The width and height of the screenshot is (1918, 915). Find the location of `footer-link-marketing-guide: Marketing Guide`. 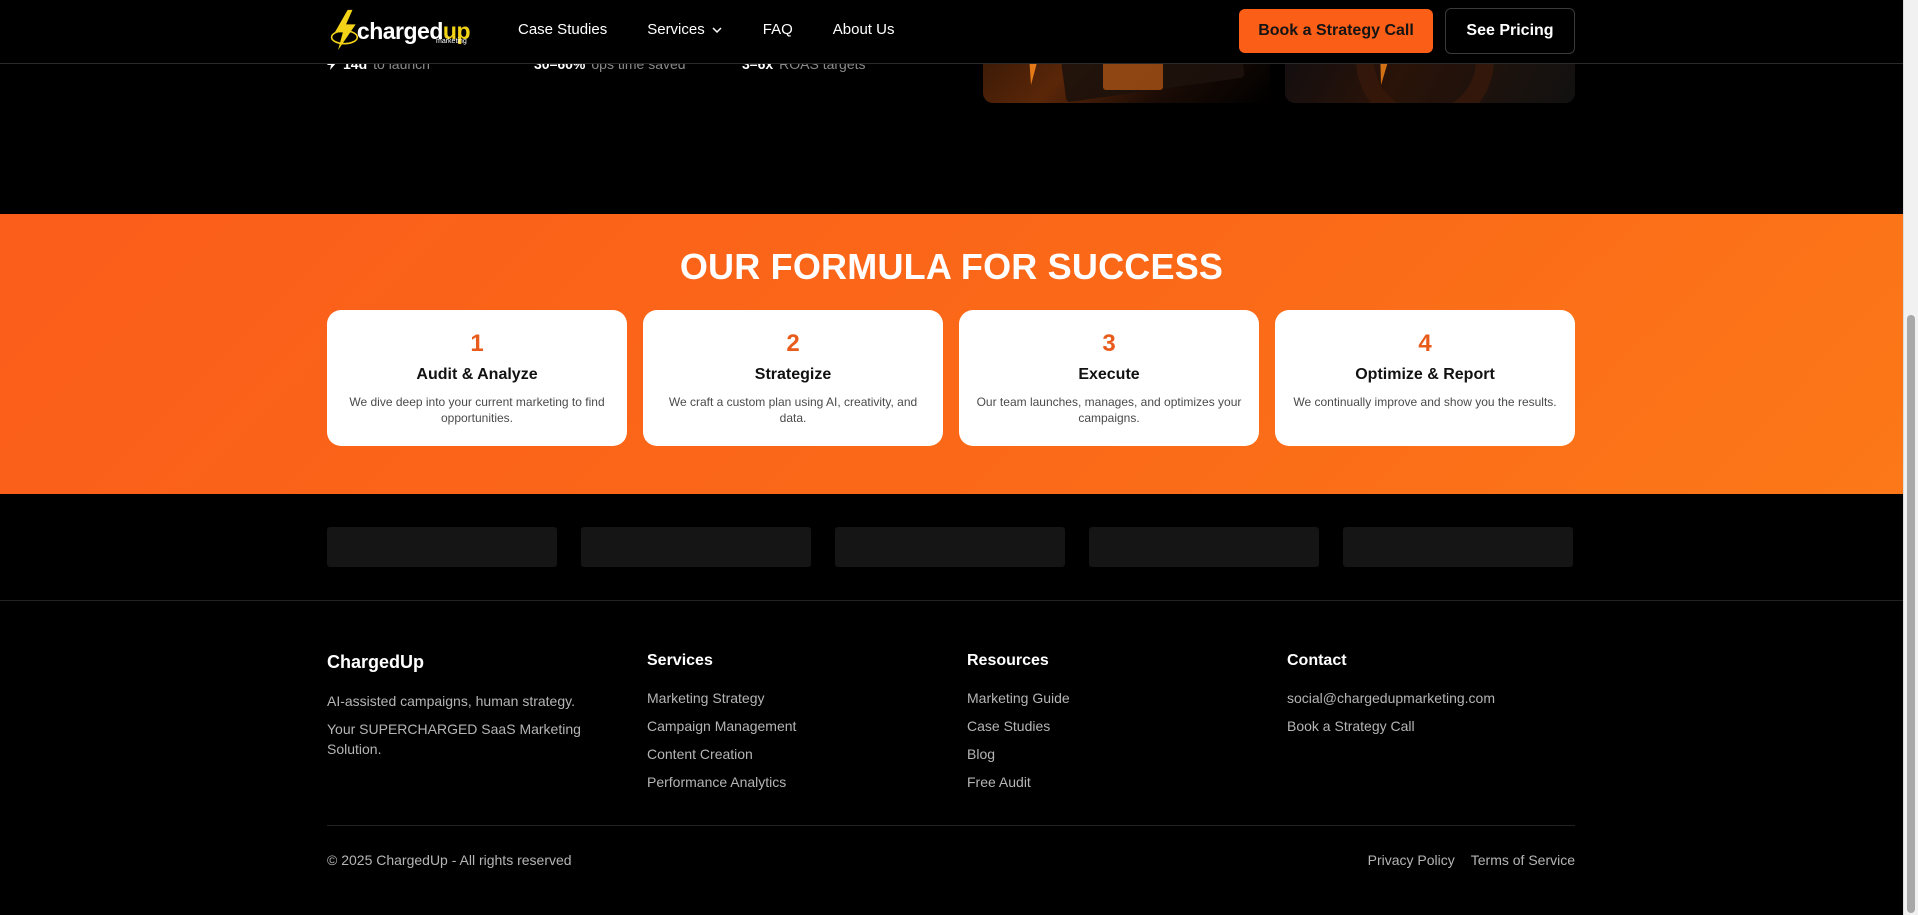

footer-link-marketing-guide: Marketing Guide is located at coordinates (1018, 698).